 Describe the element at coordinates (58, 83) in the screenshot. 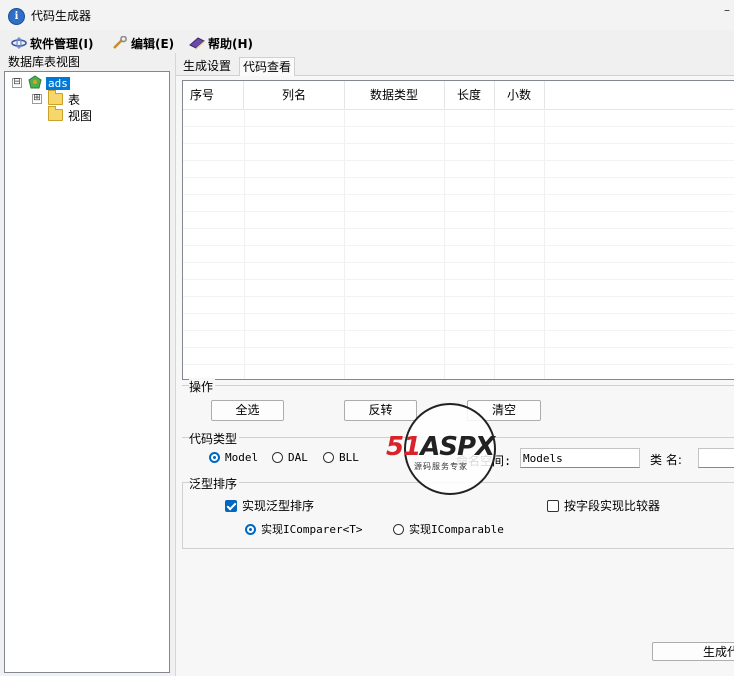

I see `tree-node-ads-label: ads` at that location.